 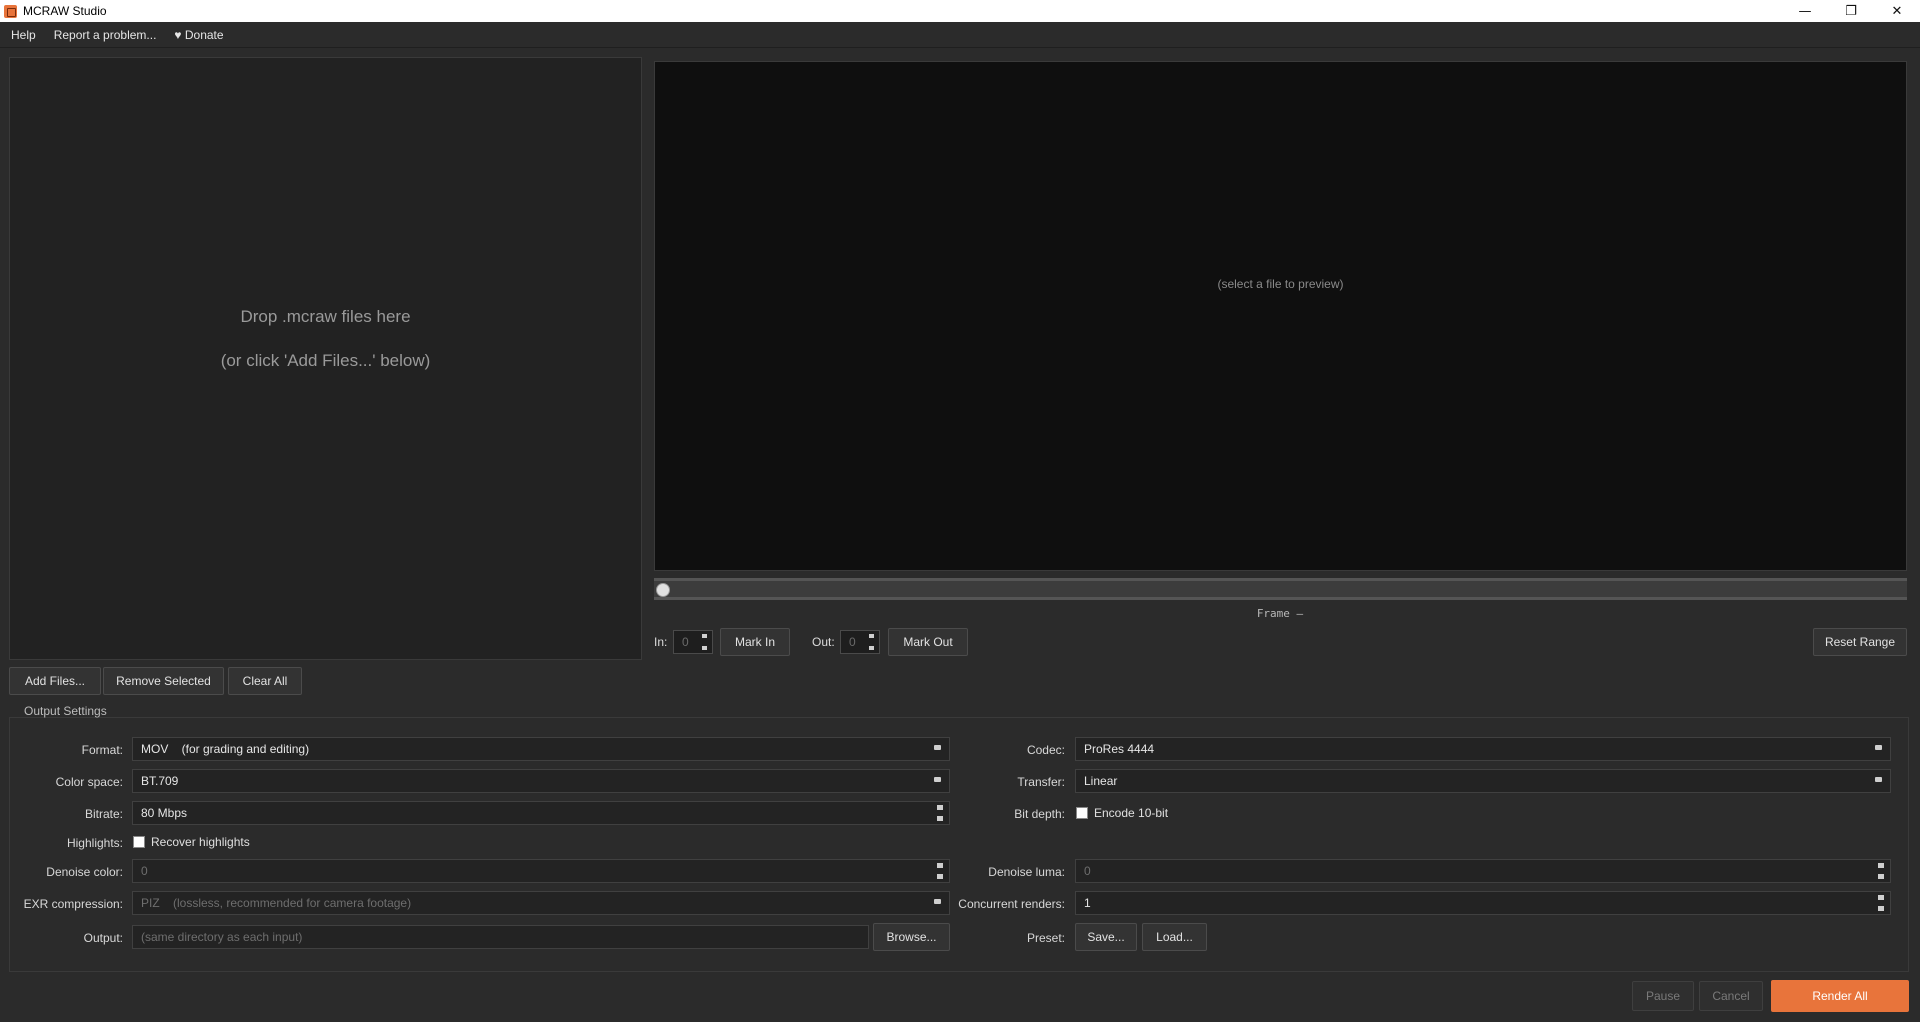 I want to click on preset-label: Preset:, so click(x=1045, y=938).